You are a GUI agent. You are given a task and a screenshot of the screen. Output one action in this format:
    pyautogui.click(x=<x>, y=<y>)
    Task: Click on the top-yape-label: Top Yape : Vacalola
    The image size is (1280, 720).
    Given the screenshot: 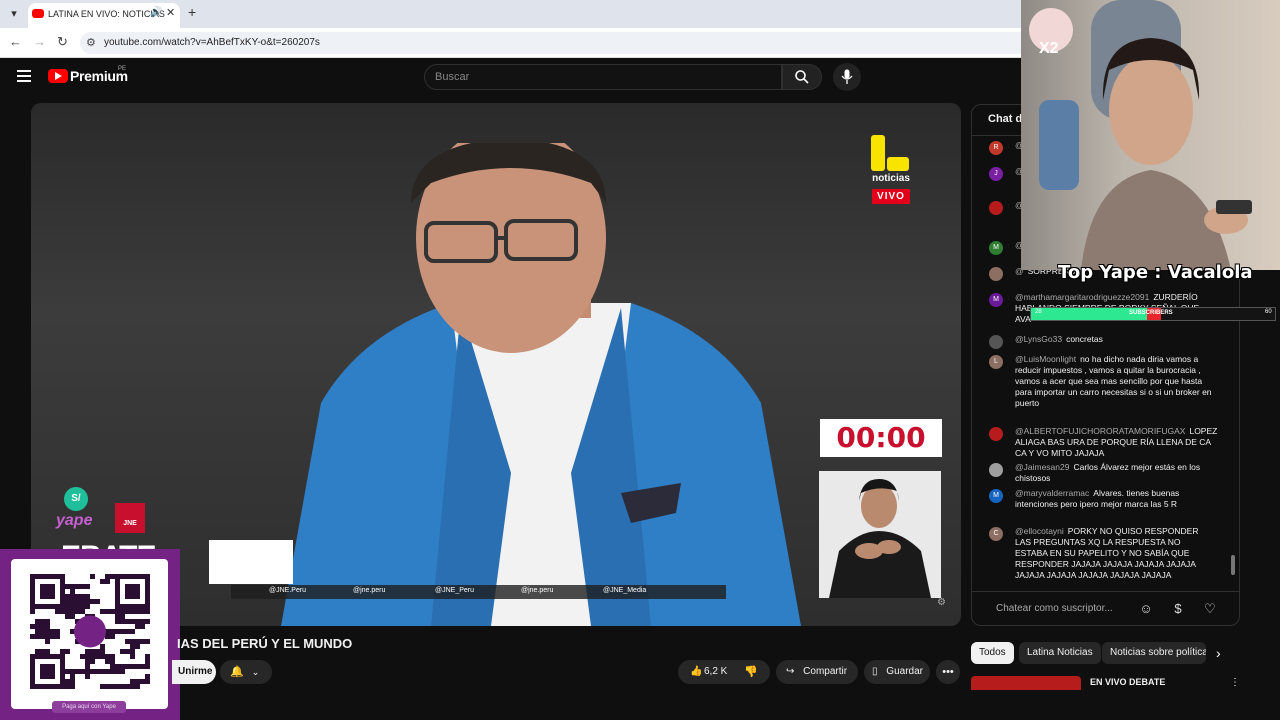 What is the action you would take?
    pyautogui.click(x=1155, y=272)
    